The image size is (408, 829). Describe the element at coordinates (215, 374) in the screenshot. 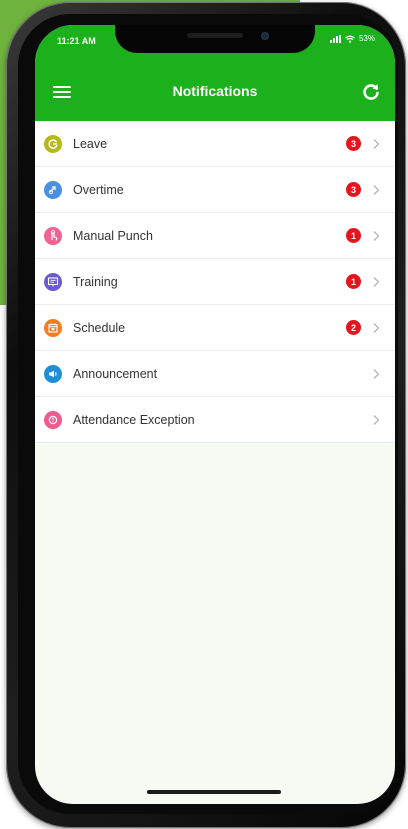

I see `notification-row-announcement: Announcement` at that location.